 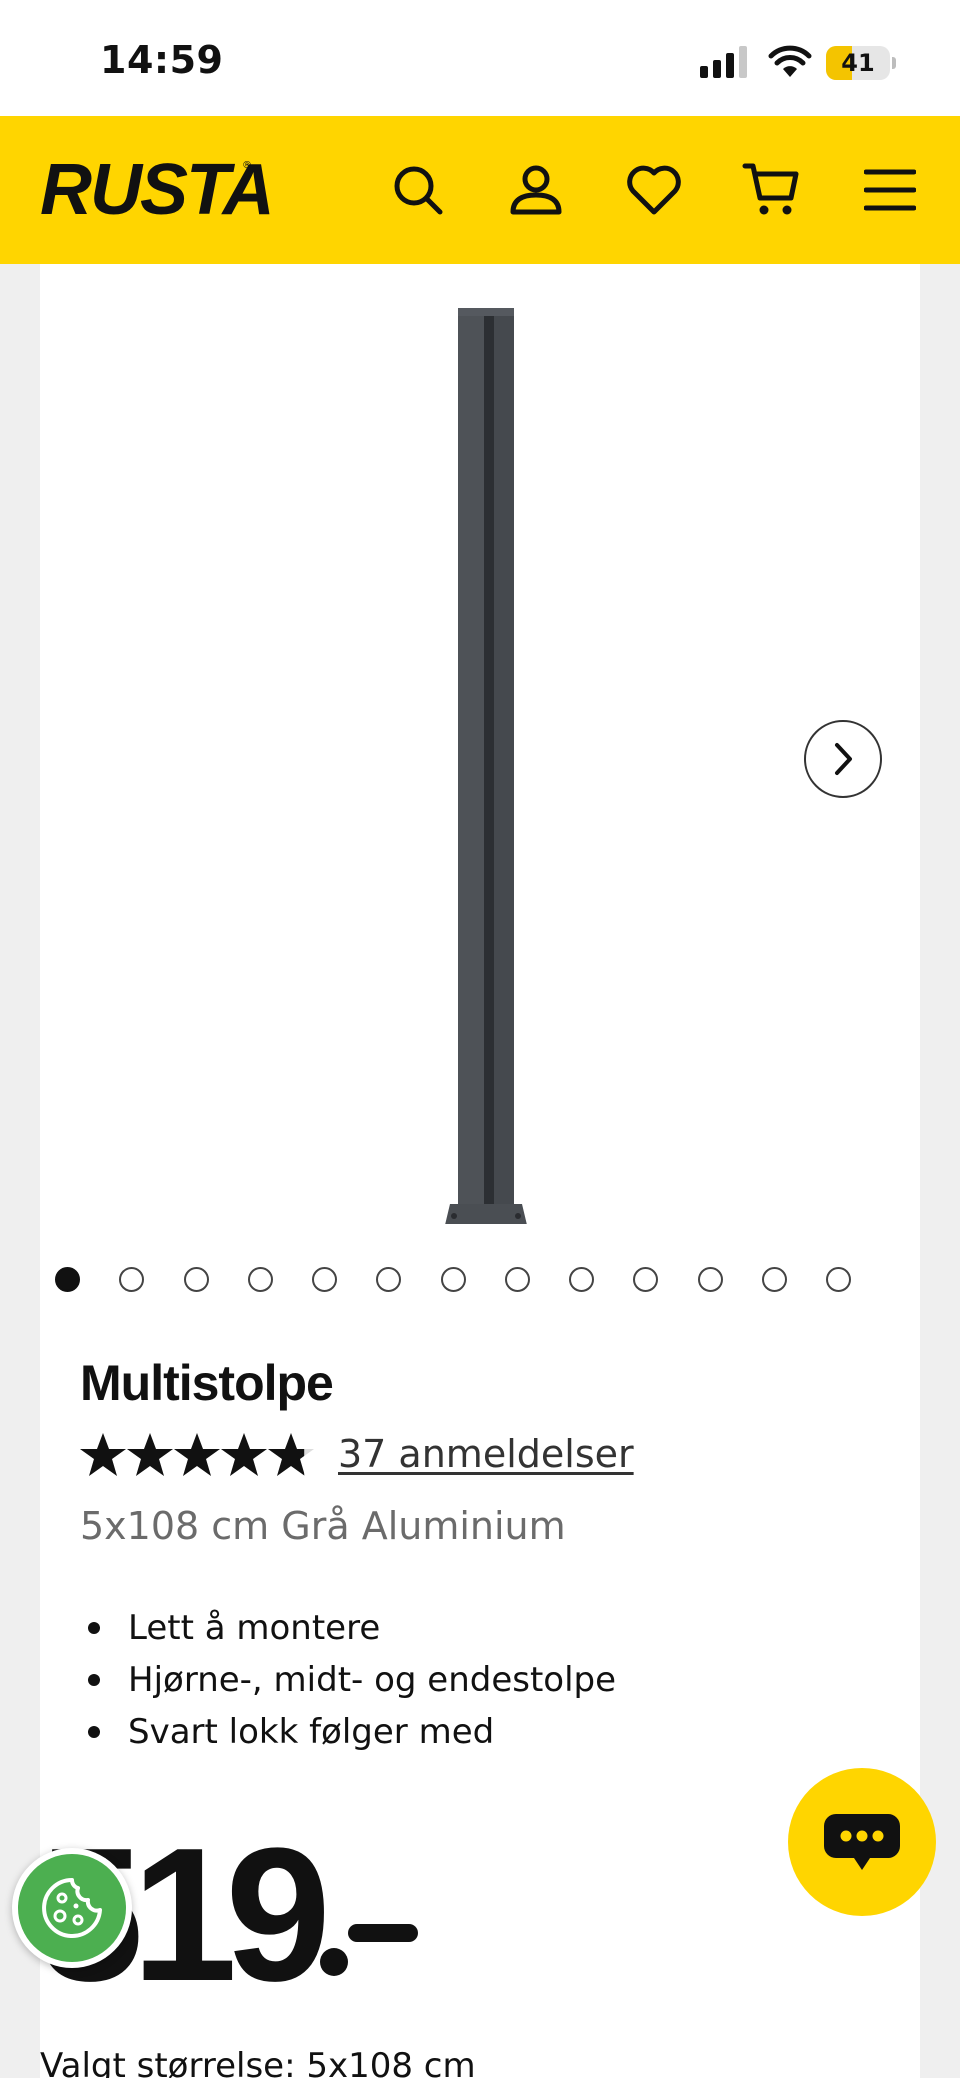 I want to click on cellular-signal-icon, so click(x=723, y=62).